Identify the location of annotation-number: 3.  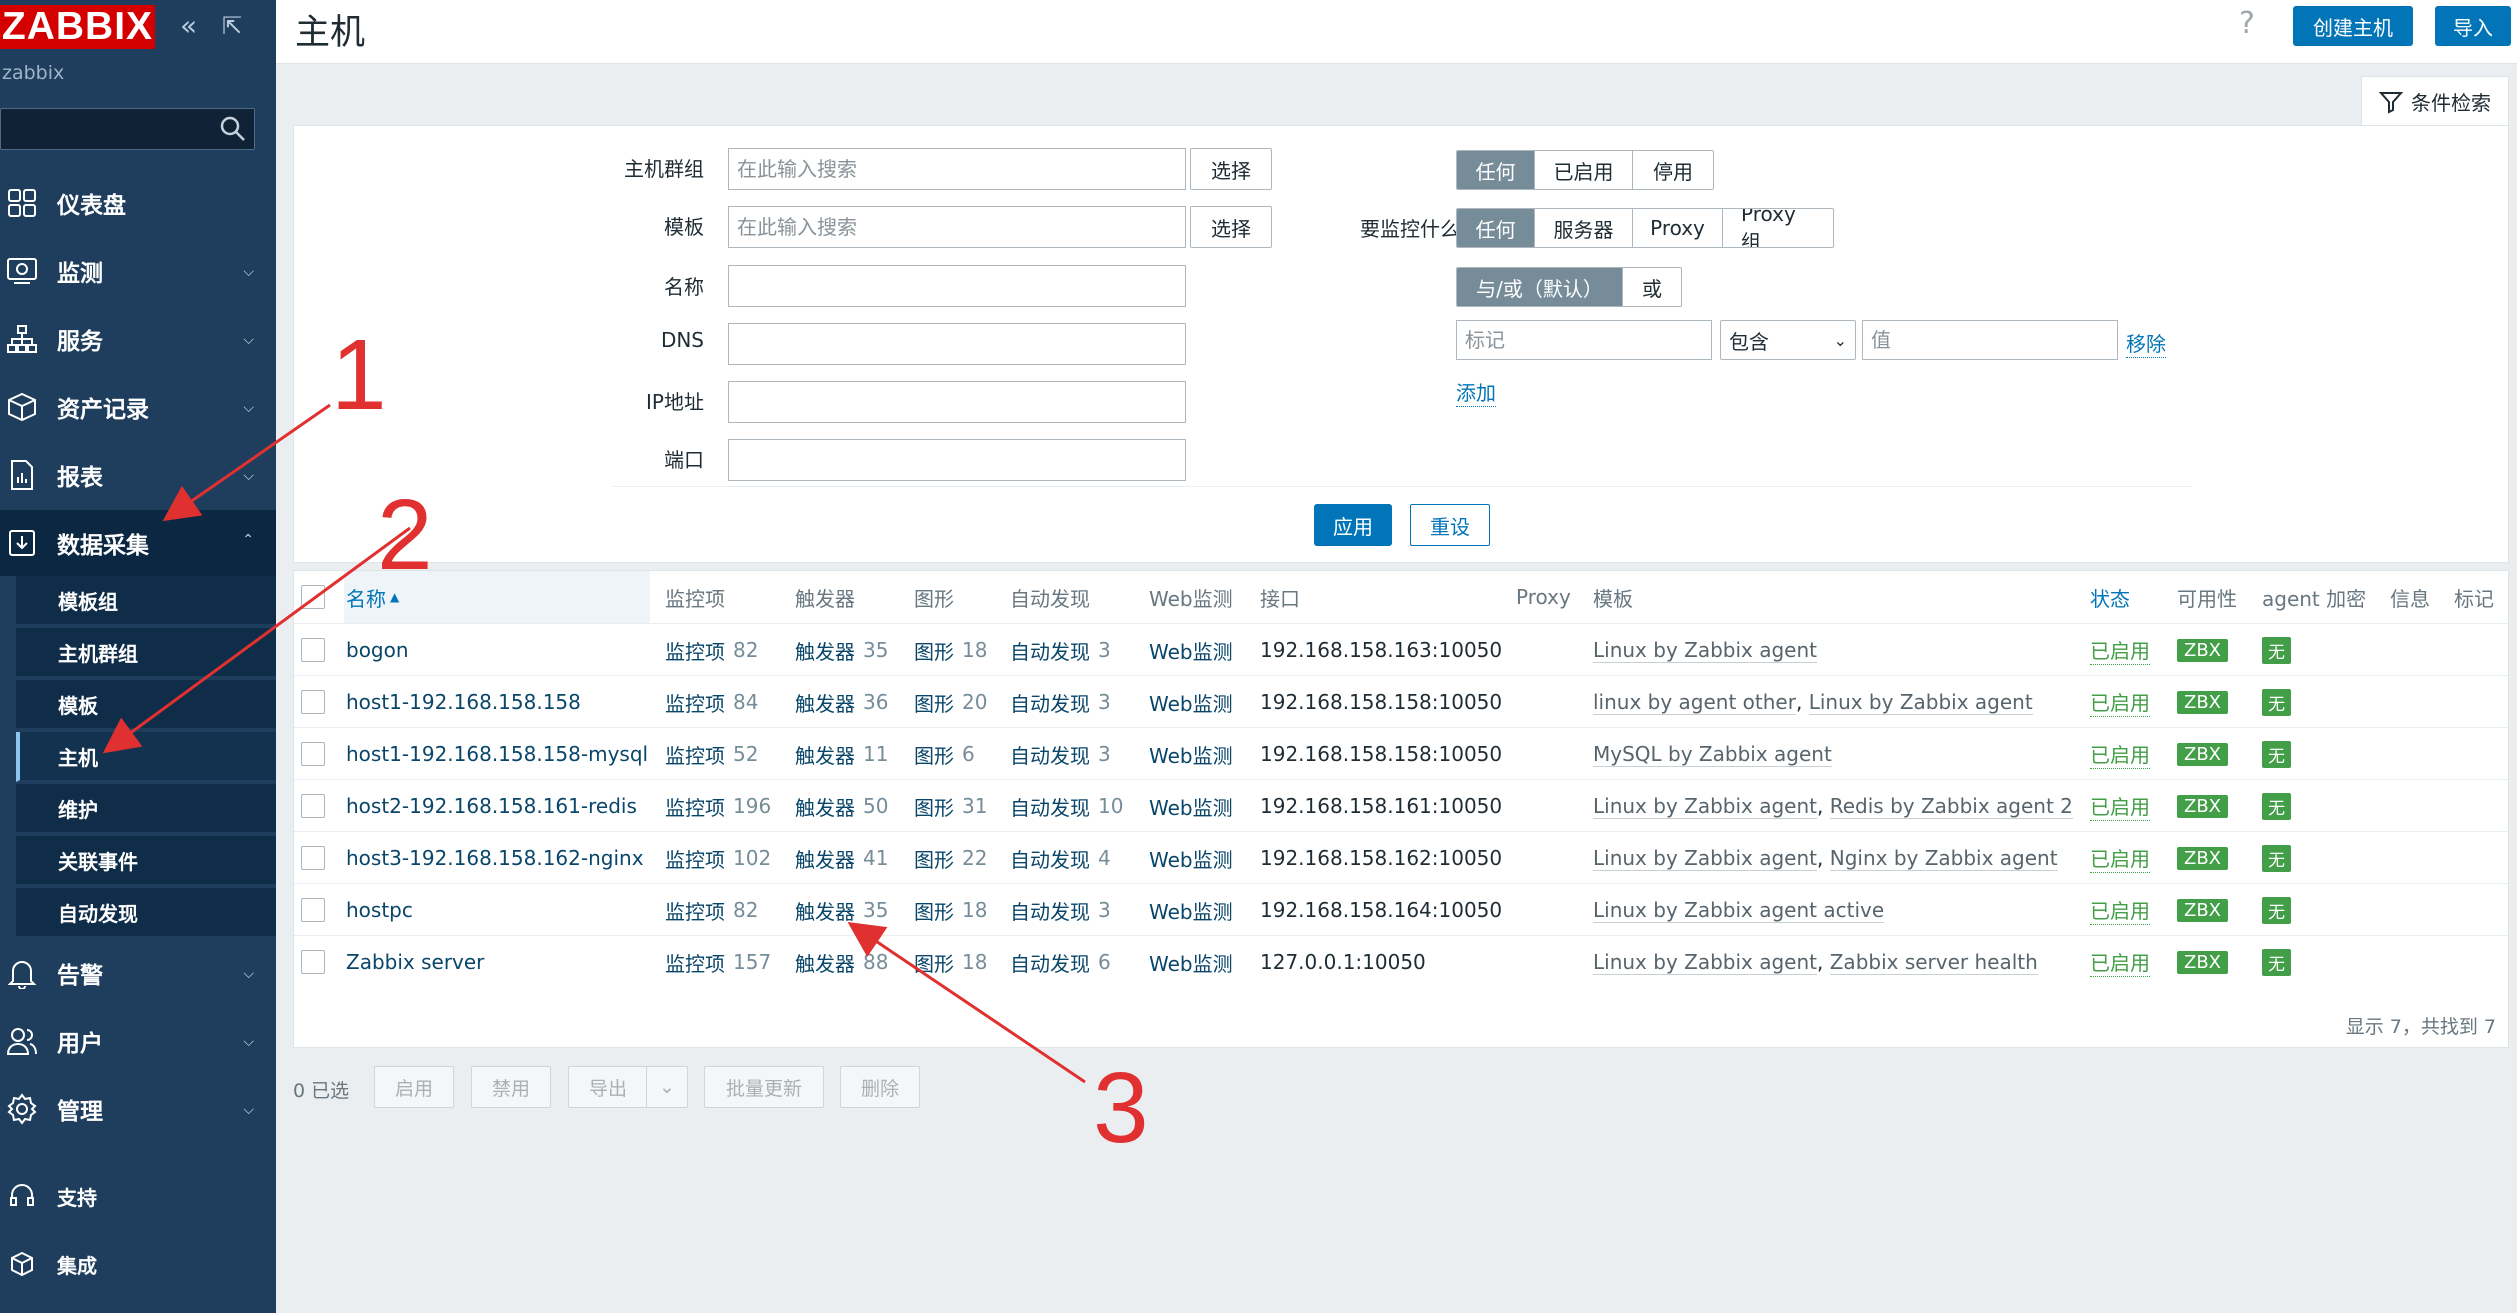
(1121, 1108).